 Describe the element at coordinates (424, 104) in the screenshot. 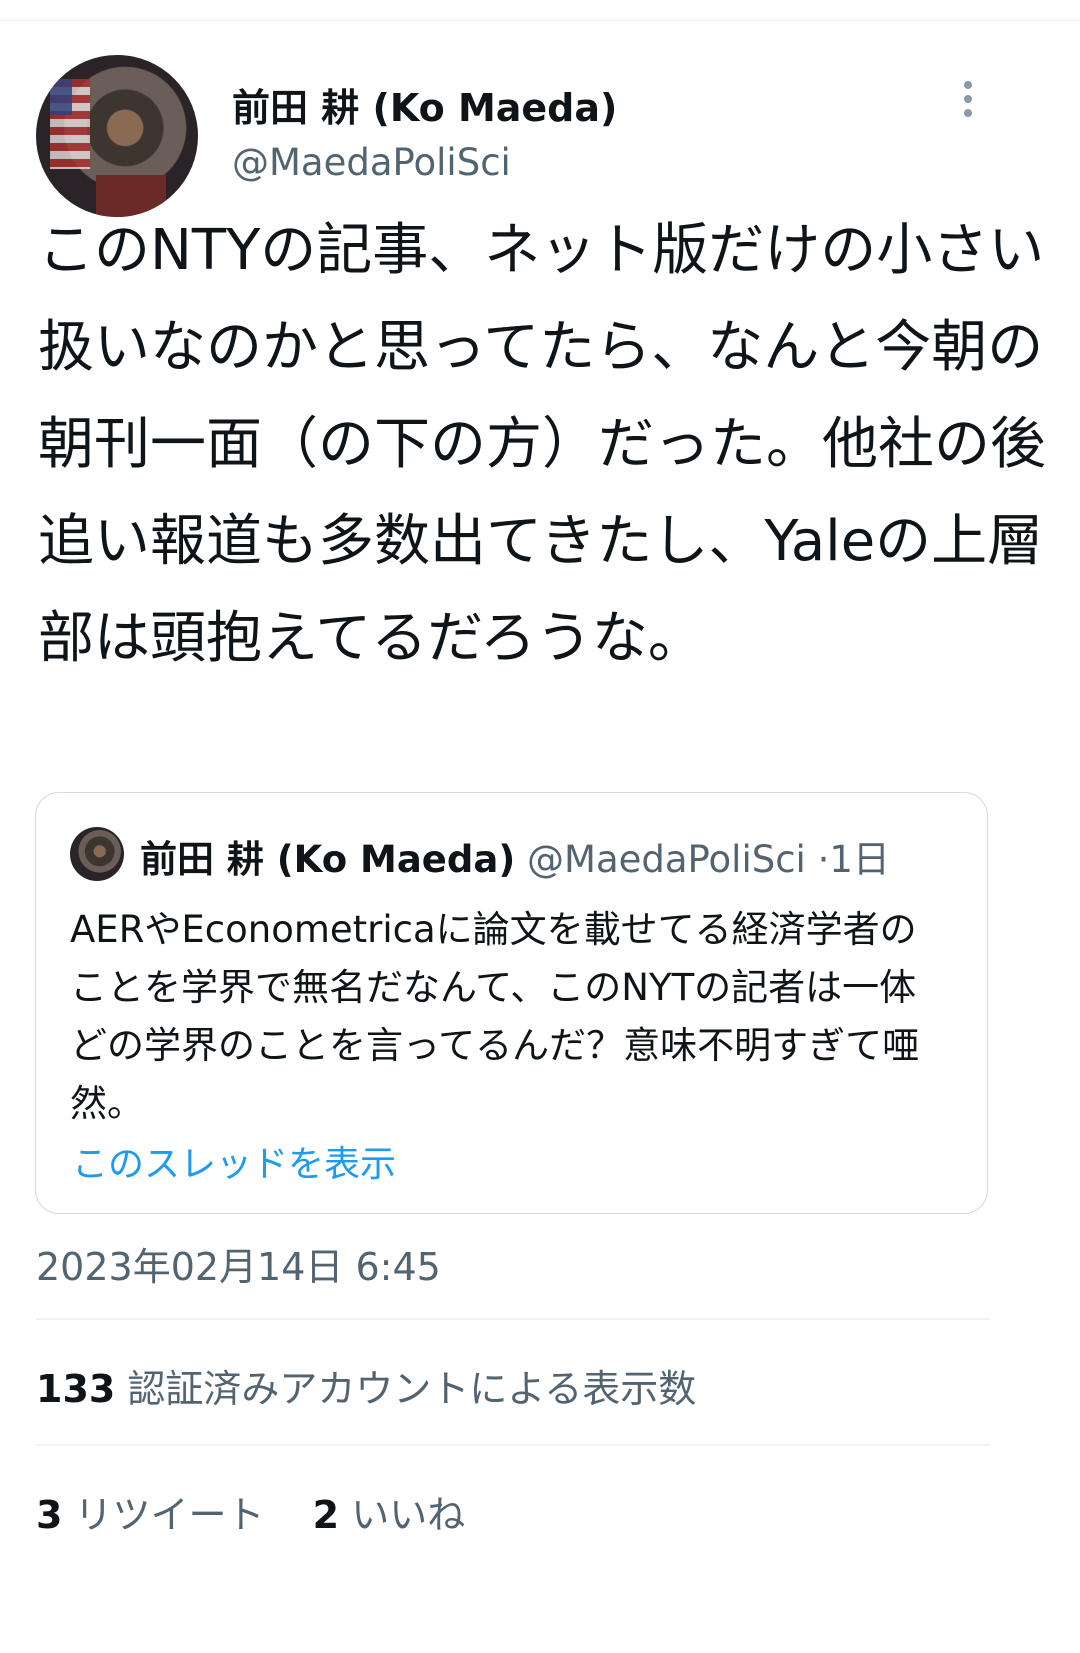

I see `author-display-name: 前田 耕 (Ko Maeda)` at that location.